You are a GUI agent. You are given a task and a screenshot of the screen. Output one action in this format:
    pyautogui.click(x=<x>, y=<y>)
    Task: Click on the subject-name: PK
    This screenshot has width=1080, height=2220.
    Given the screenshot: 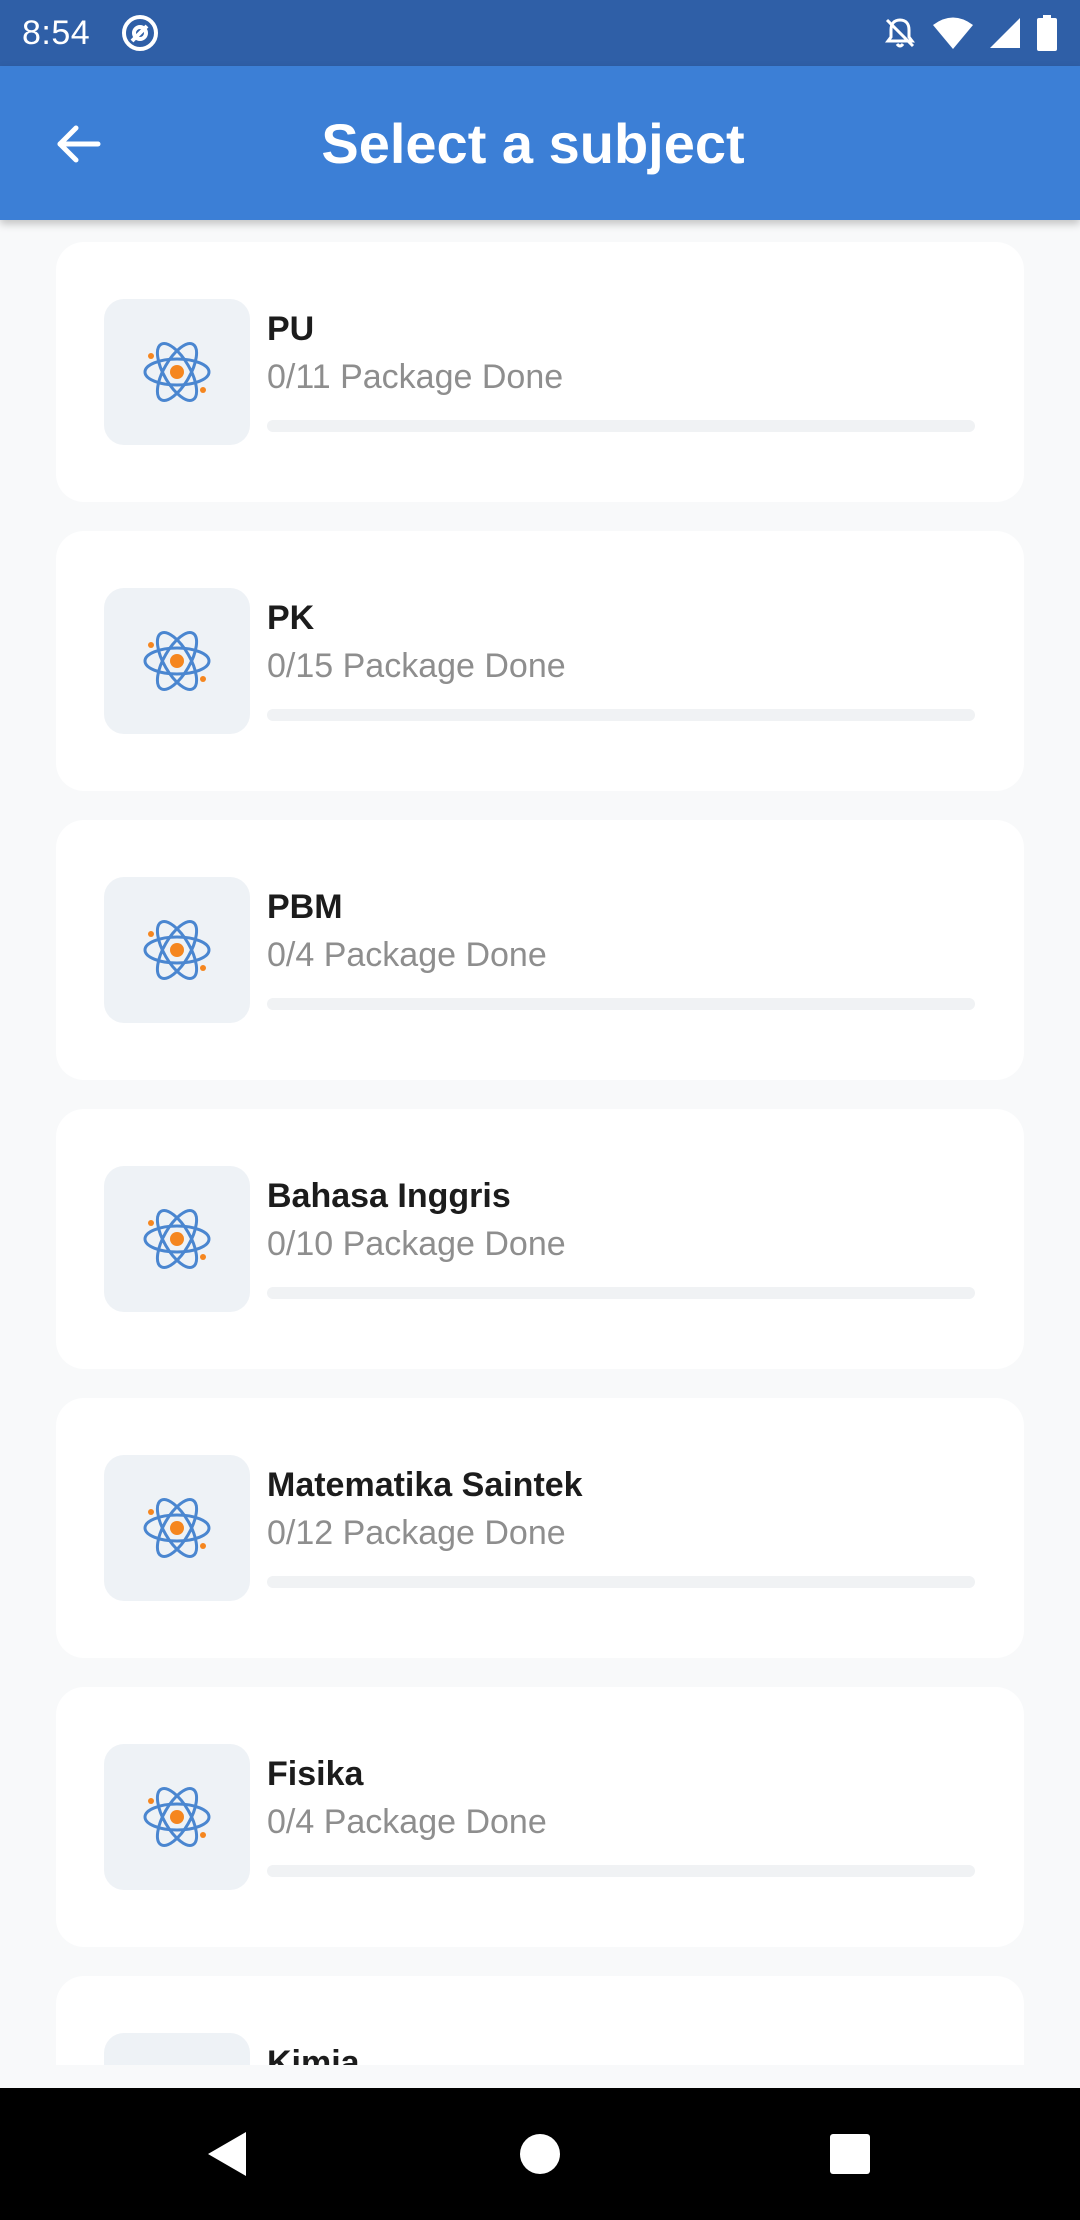 What is the action you would take?
    pyautogui.click(x=291, y=618)
    